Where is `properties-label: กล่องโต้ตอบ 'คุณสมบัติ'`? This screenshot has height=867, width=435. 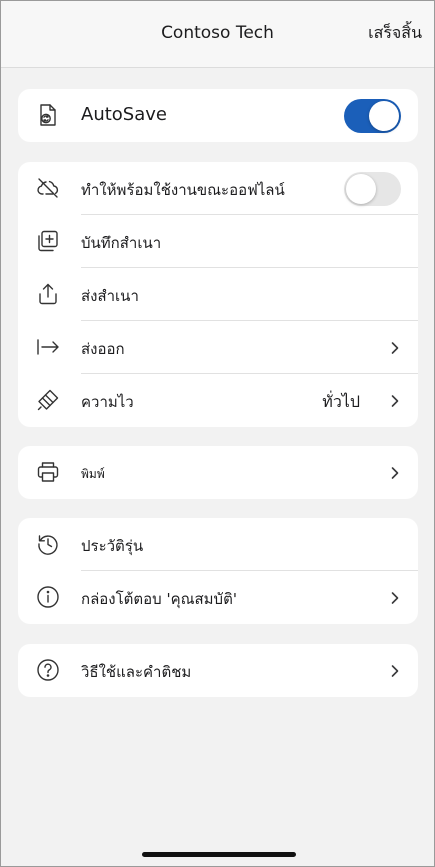
properties-label: กล่องโต้ตอบ 'คุณสมบัติ' is located at coordinates (159, 599).